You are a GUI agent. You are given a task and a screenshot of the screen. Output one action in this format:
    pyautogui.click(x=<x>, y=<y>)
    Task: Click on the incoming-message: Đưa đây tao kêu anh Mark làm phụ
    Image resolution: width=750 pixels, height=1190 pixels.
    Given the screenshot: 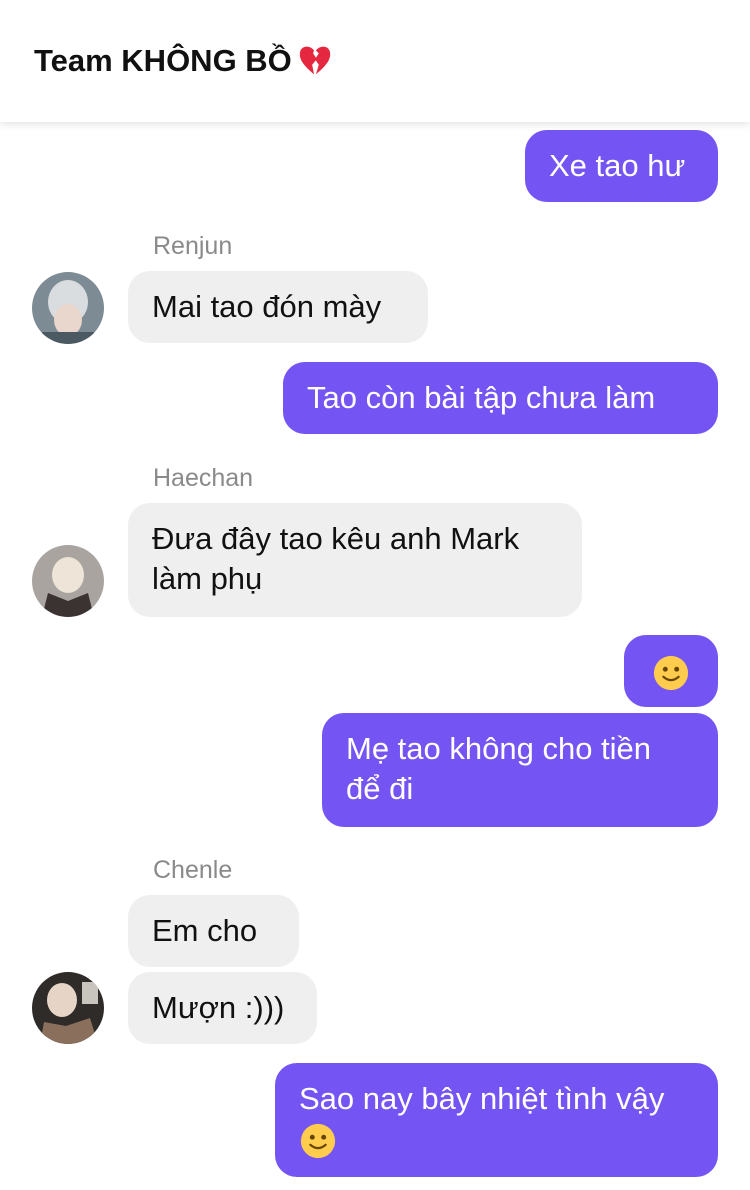 What is the action you would take?
    pyautogui.click(x=355, y=560)
    